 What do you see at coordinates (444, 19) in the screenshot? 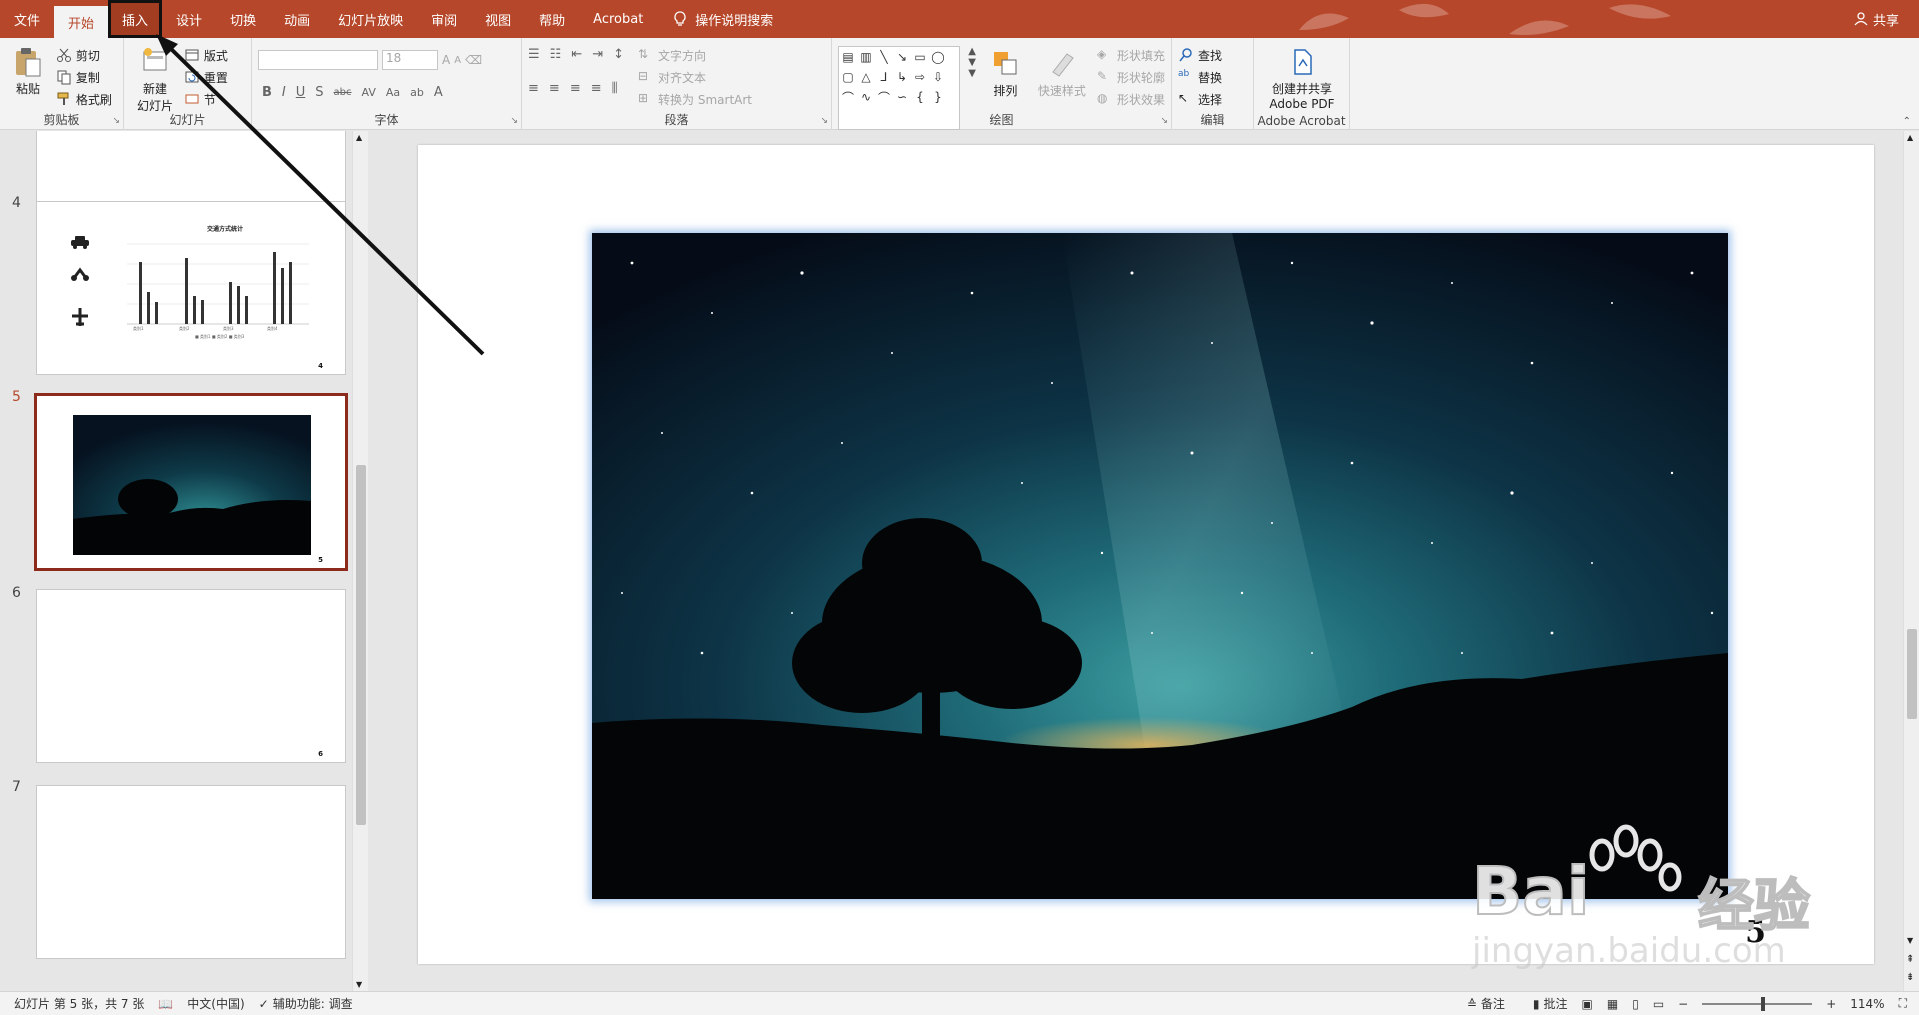
I see `tab-review: 审阅` at bounding box center [444, 19].